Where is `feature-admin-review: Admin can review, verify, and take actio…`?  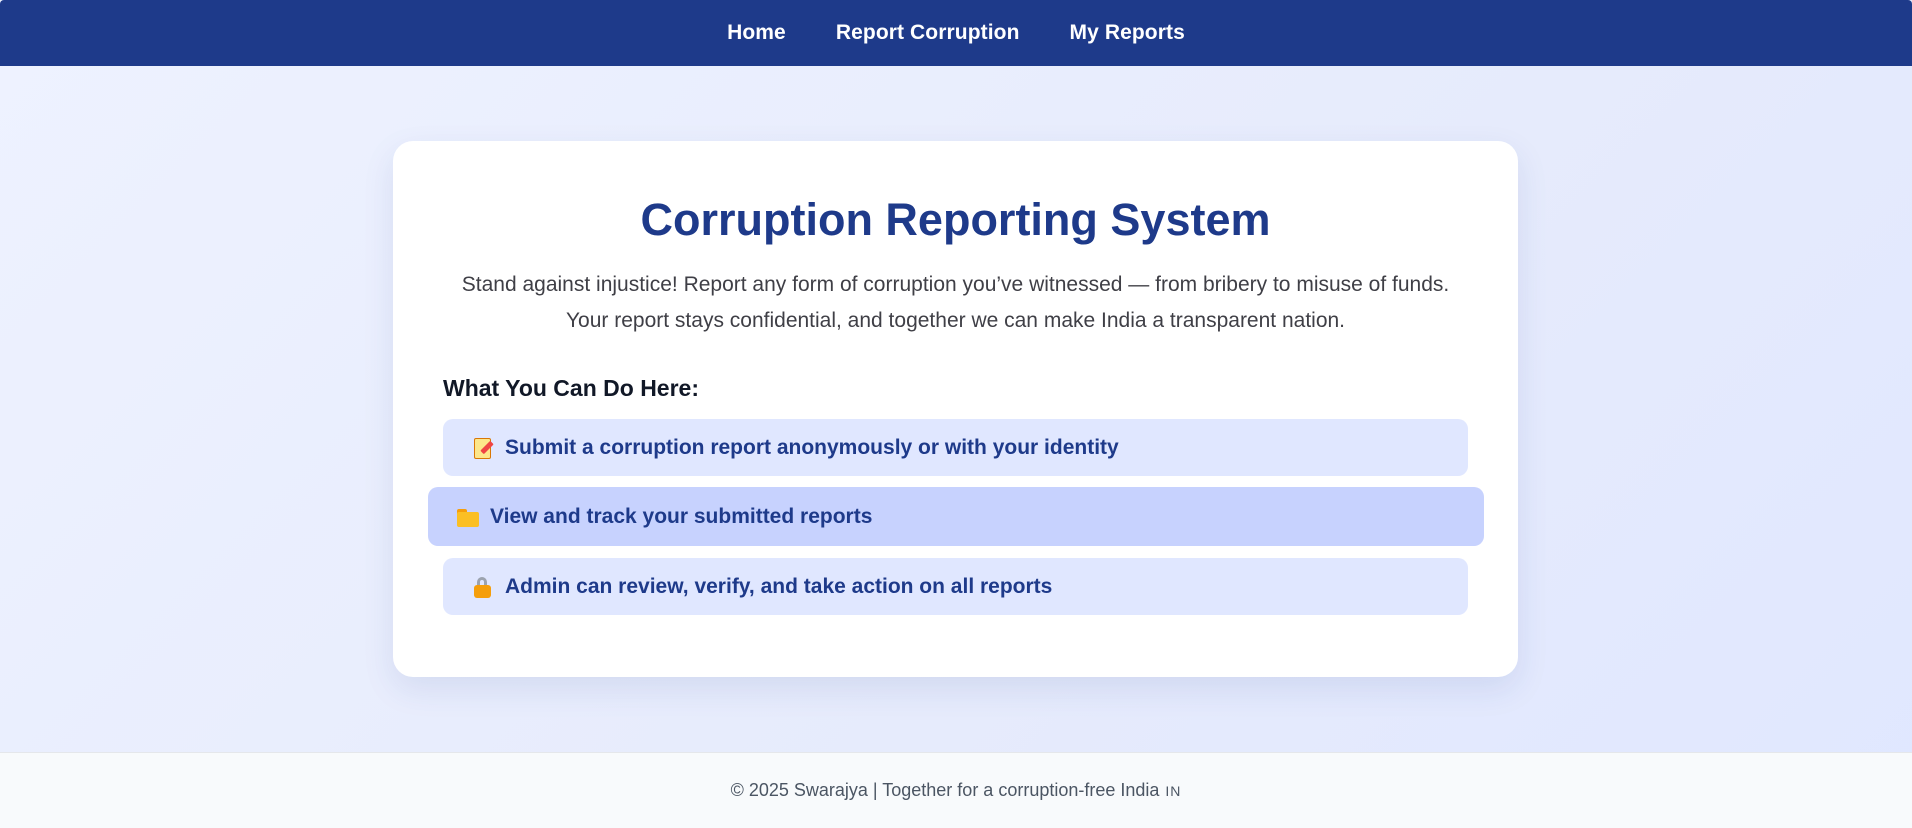 feature-admin-review: Admin can review, verify, and take actio… is located at coordinates (955, 586).